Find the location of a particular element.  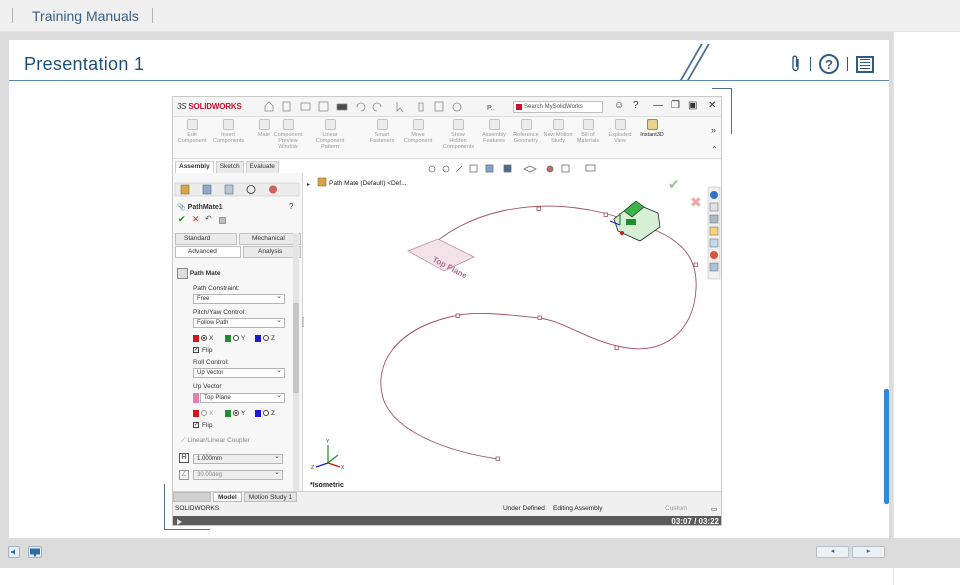

title-divider is located at coordinates (449, 80).